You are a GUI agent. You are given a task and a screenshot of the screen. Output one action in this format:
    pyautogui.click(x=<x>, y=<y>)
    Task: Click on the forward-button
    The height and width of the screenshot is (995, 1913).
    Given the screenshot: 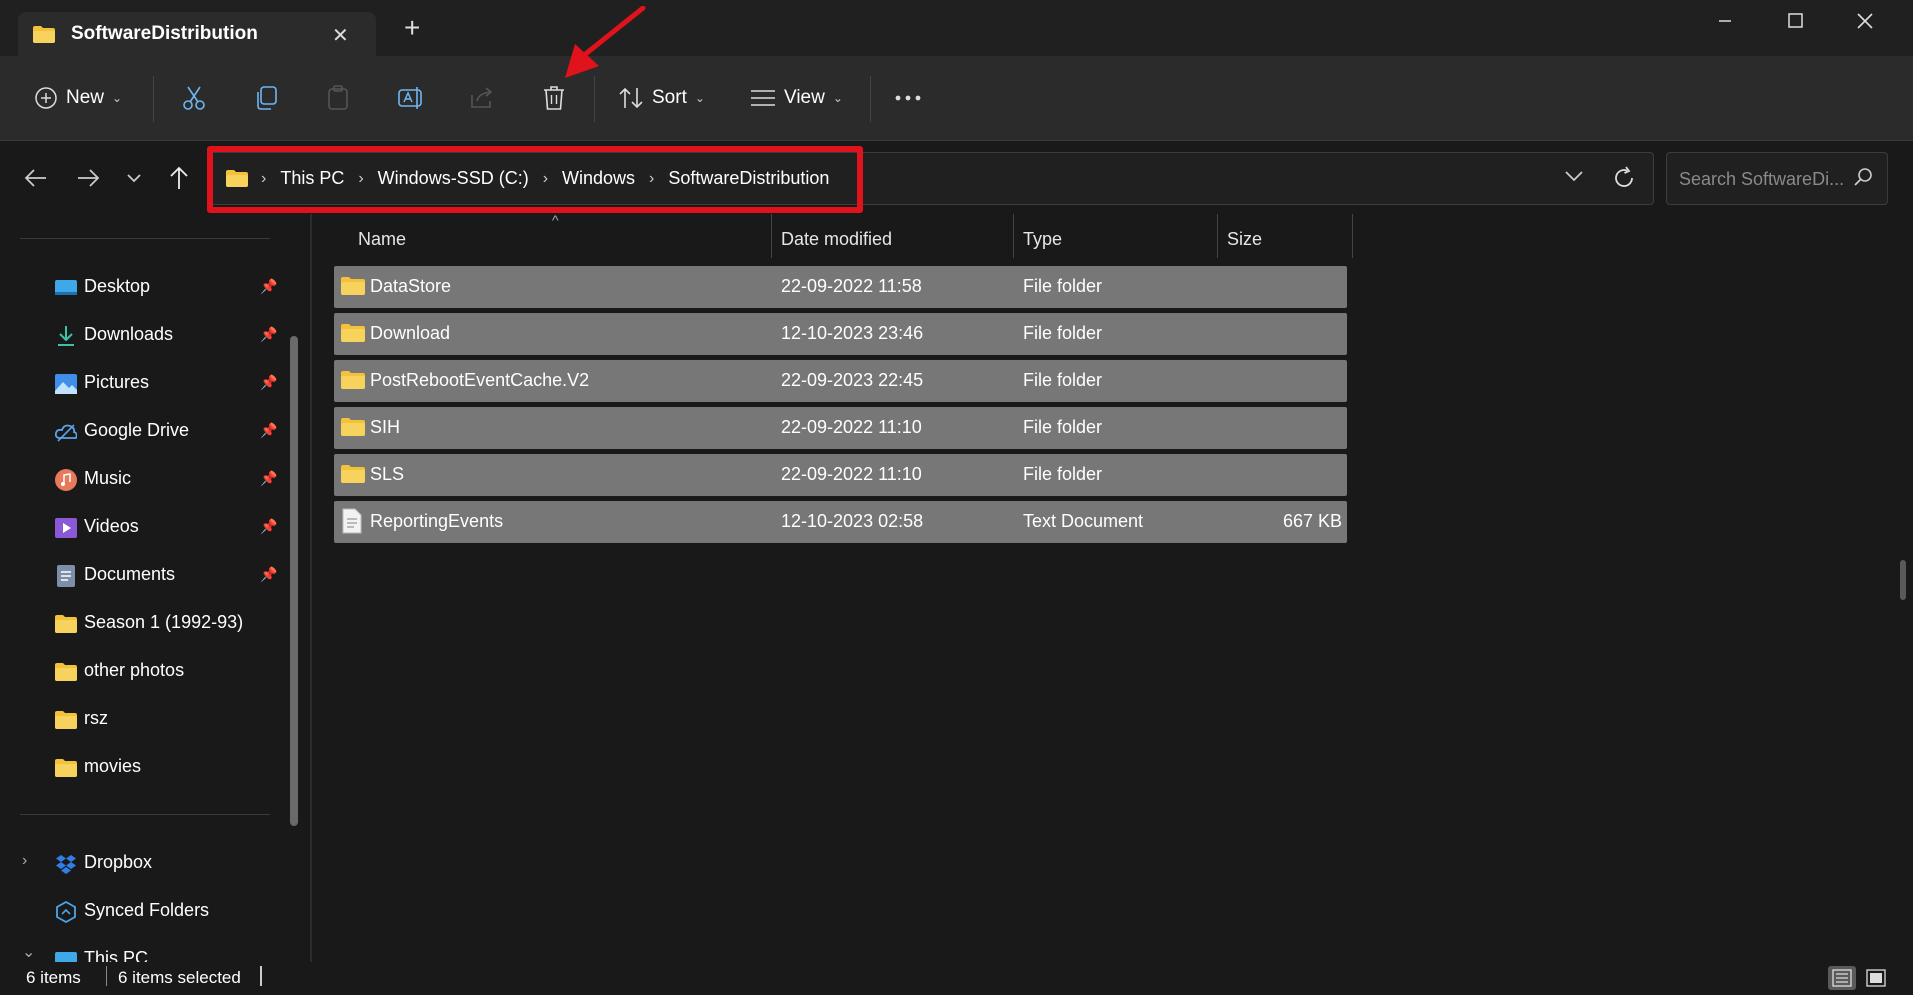 What is the action you would take?
    pyautogui.click(x=88, y=177)
    